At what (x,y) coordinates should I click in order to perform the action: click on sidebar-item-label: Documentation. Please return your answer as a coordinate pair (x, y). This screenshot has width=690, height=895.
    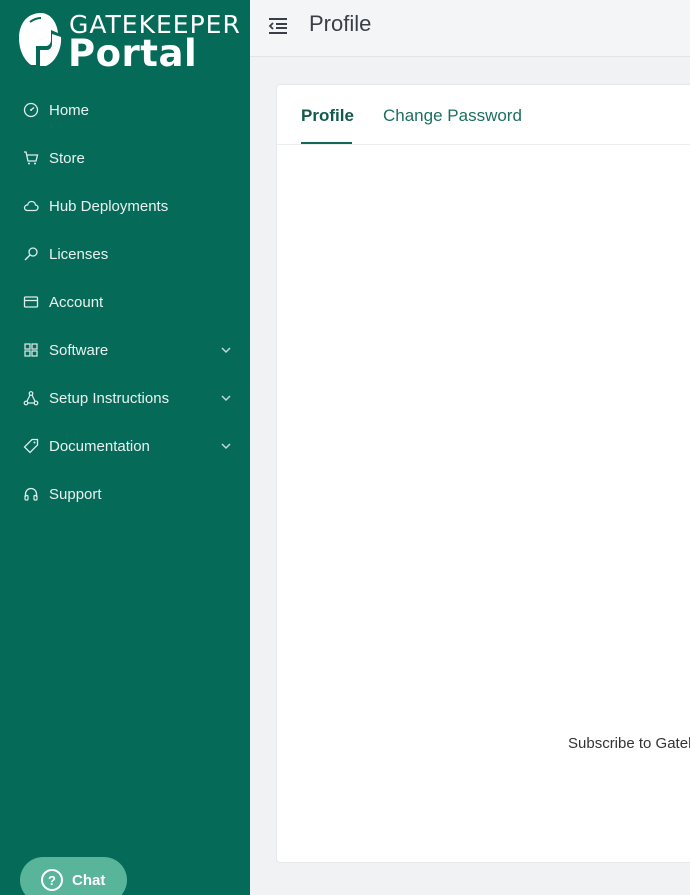
    Looking at the image, I should click on (99, 446).